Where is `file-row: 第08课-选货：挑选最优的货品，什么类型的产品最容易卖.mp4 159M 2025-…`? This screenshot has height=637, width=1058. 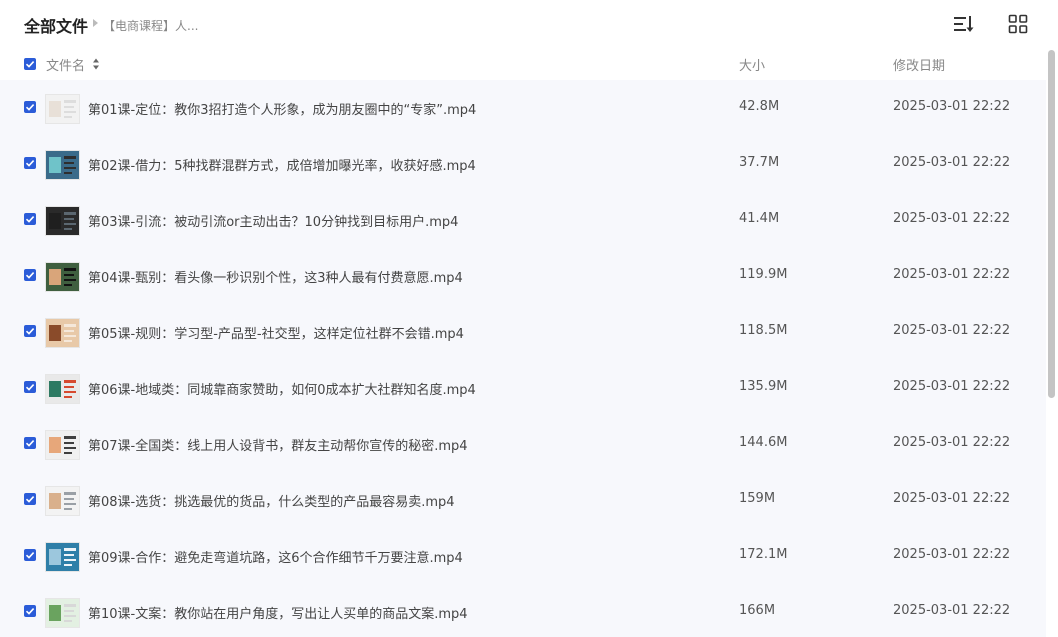 file-row: 第08课-选货：挑选最优的货品，什么类型的产品最容易卖.mp4 159M 2025-… is located at coordinates (523, 500).